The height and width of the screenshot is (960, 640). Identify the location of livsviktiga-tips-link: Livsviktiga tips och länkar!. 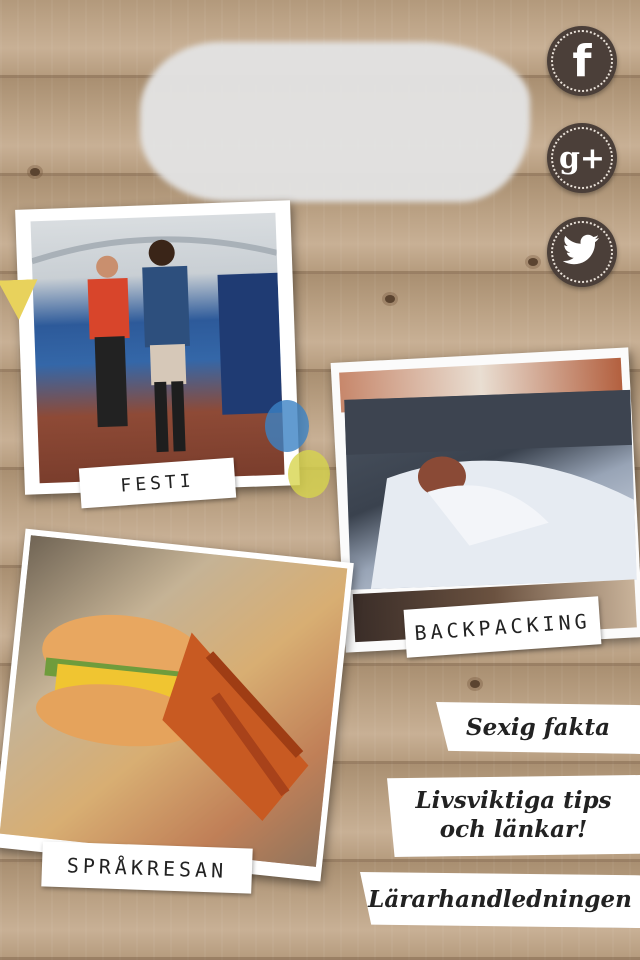
(513, 816).